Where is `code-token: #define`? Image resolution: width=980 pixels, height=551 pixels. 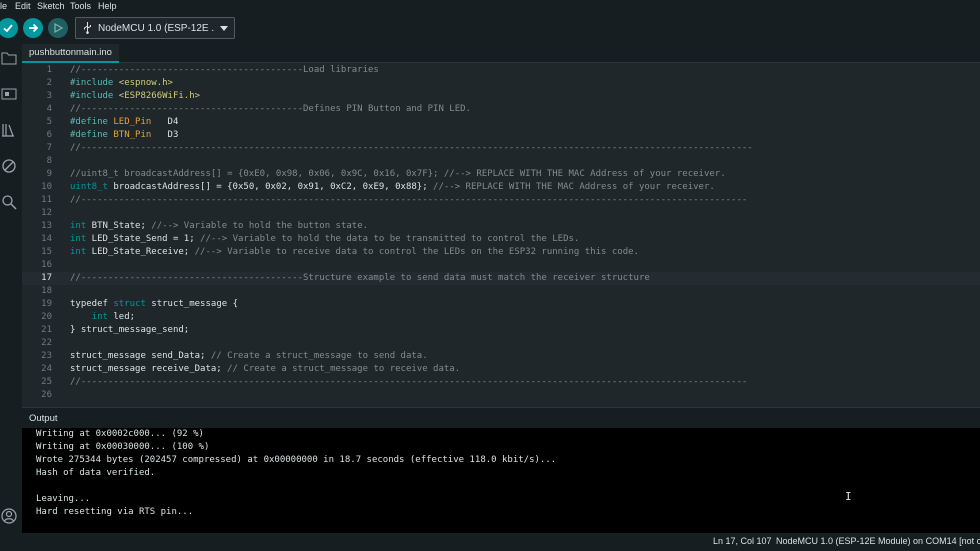 code-token: #define is located at coordinates (92, 135).